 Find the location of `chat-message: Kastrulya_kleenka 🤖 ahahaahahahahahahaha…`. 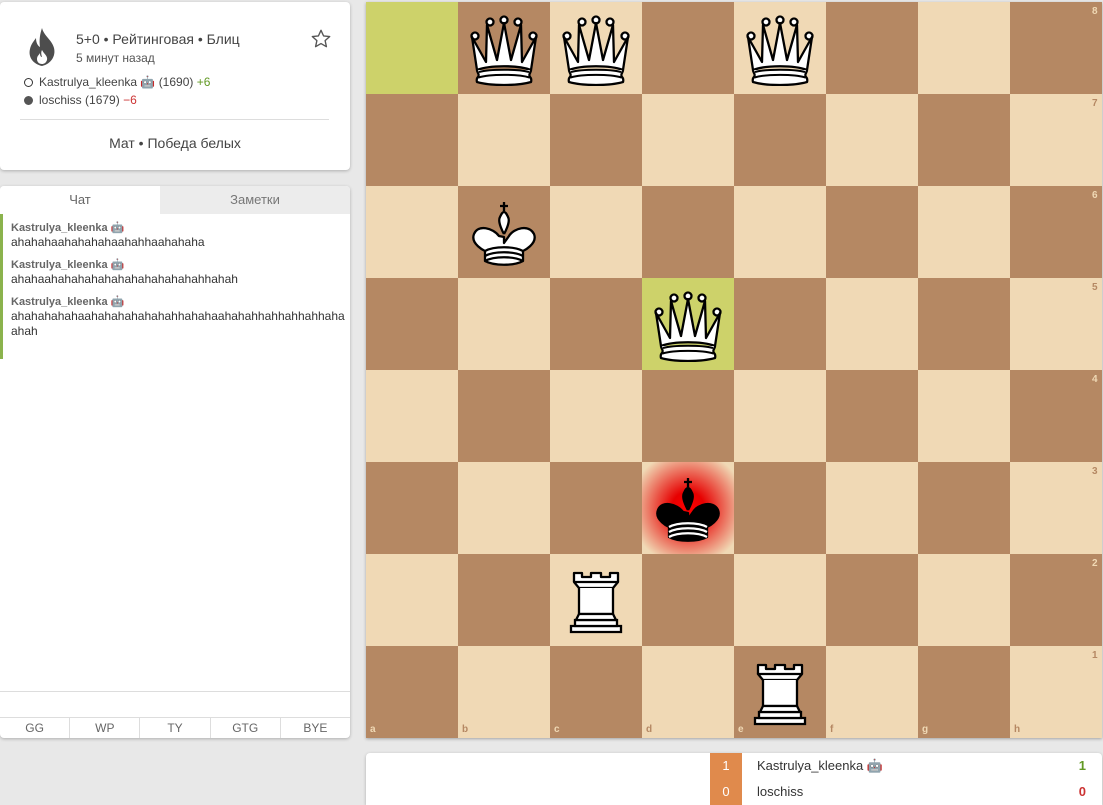

chat-message: Kastrulya_kleenka 🤖 ahahaahahahahahahaha… is located at coordinates (180, 272).